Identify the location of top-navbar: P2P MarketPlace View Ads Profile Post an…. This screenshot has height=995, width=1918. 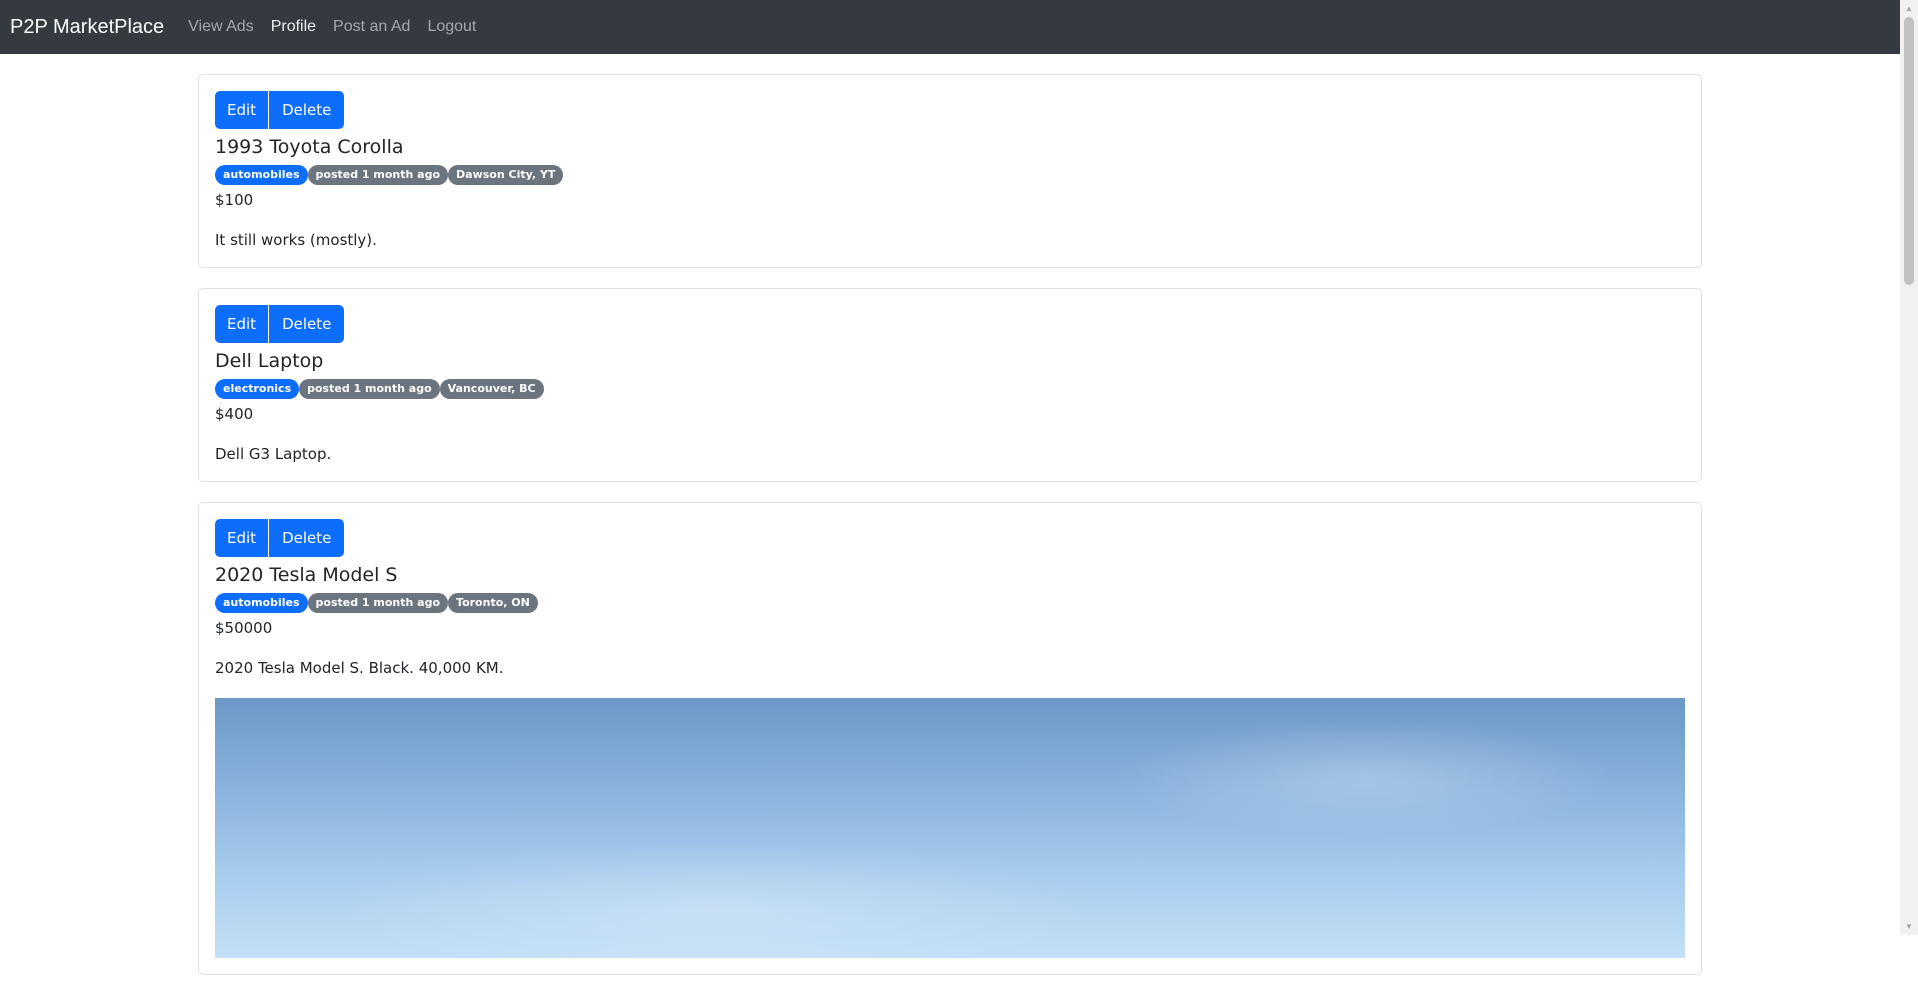
(950, 27).